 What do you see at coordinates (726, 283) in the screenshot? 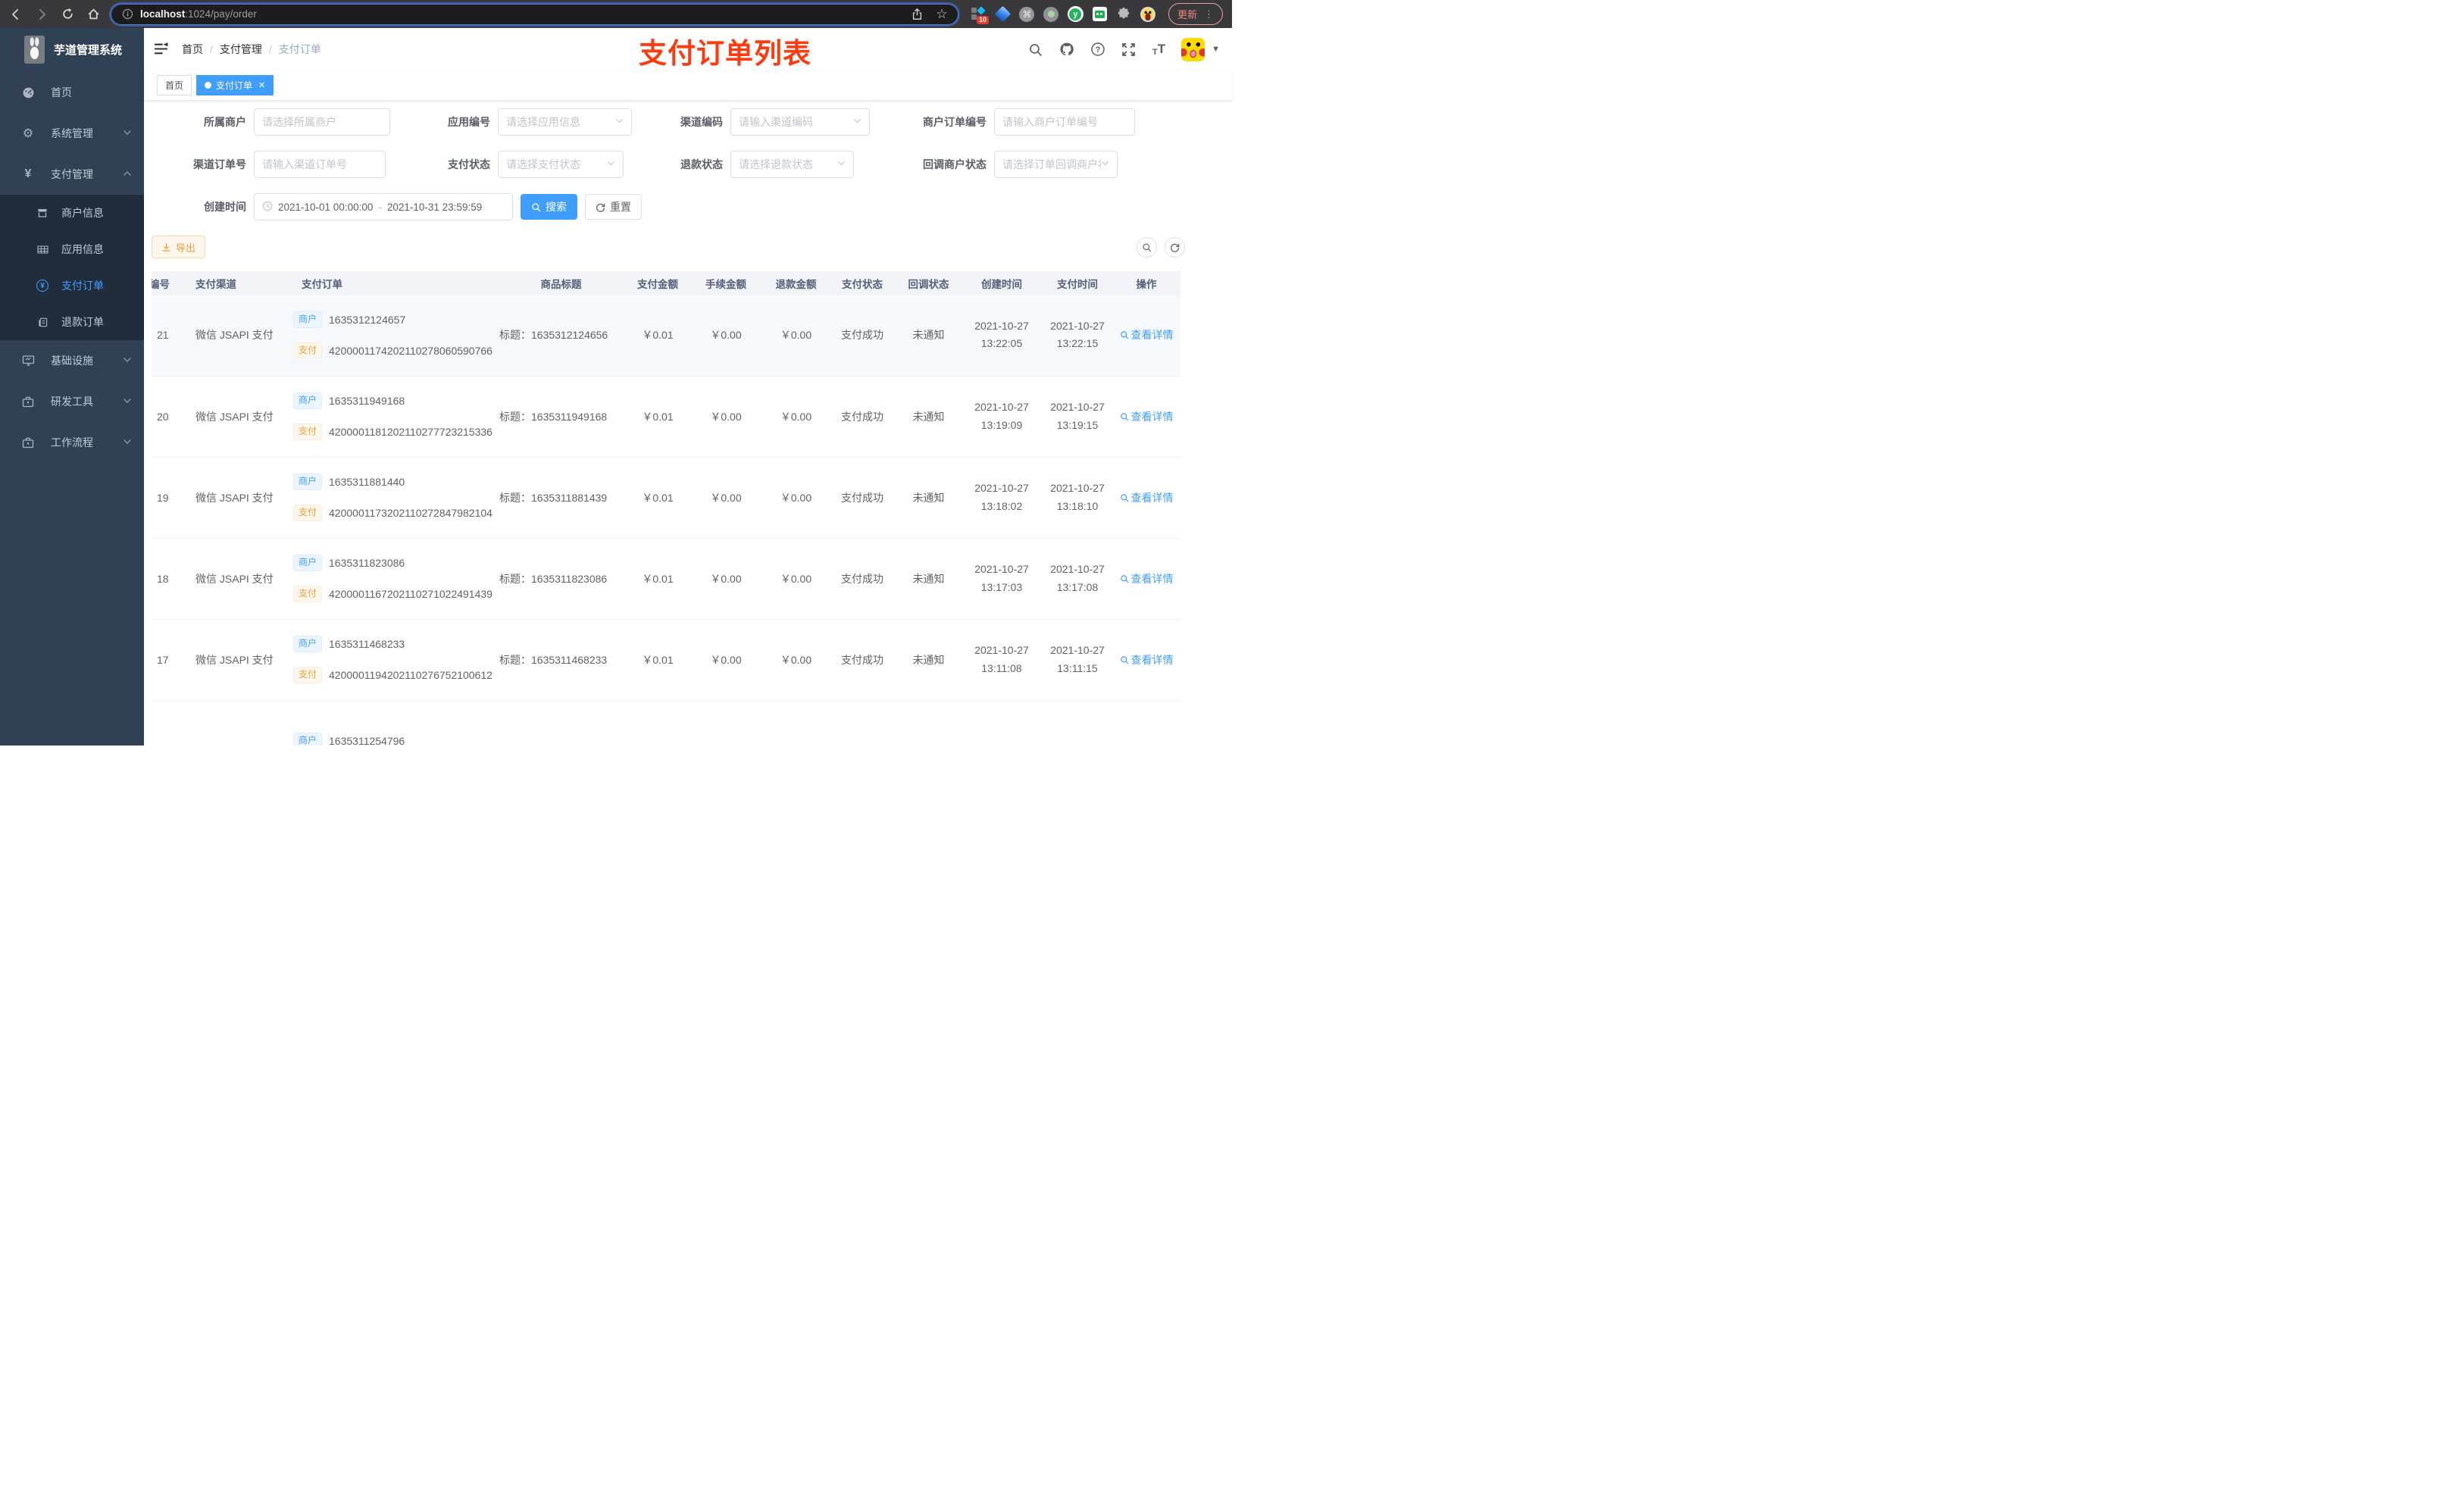
I see `column-header: 手续金额` at bounding box center [726, 283].